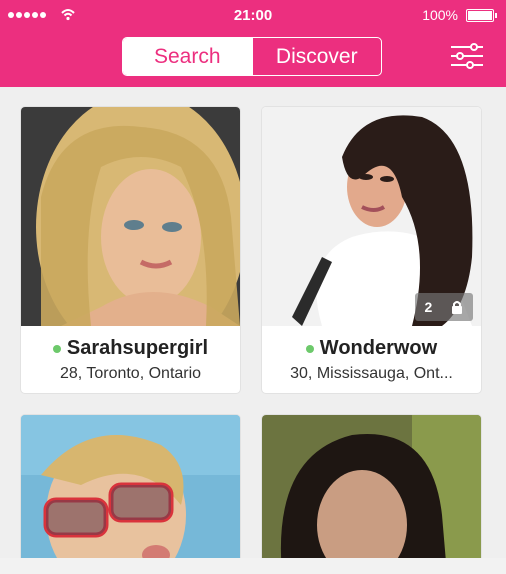 The image size is (506, 574). I want to click on profile-name: Wonderwow, so click(378, 348).